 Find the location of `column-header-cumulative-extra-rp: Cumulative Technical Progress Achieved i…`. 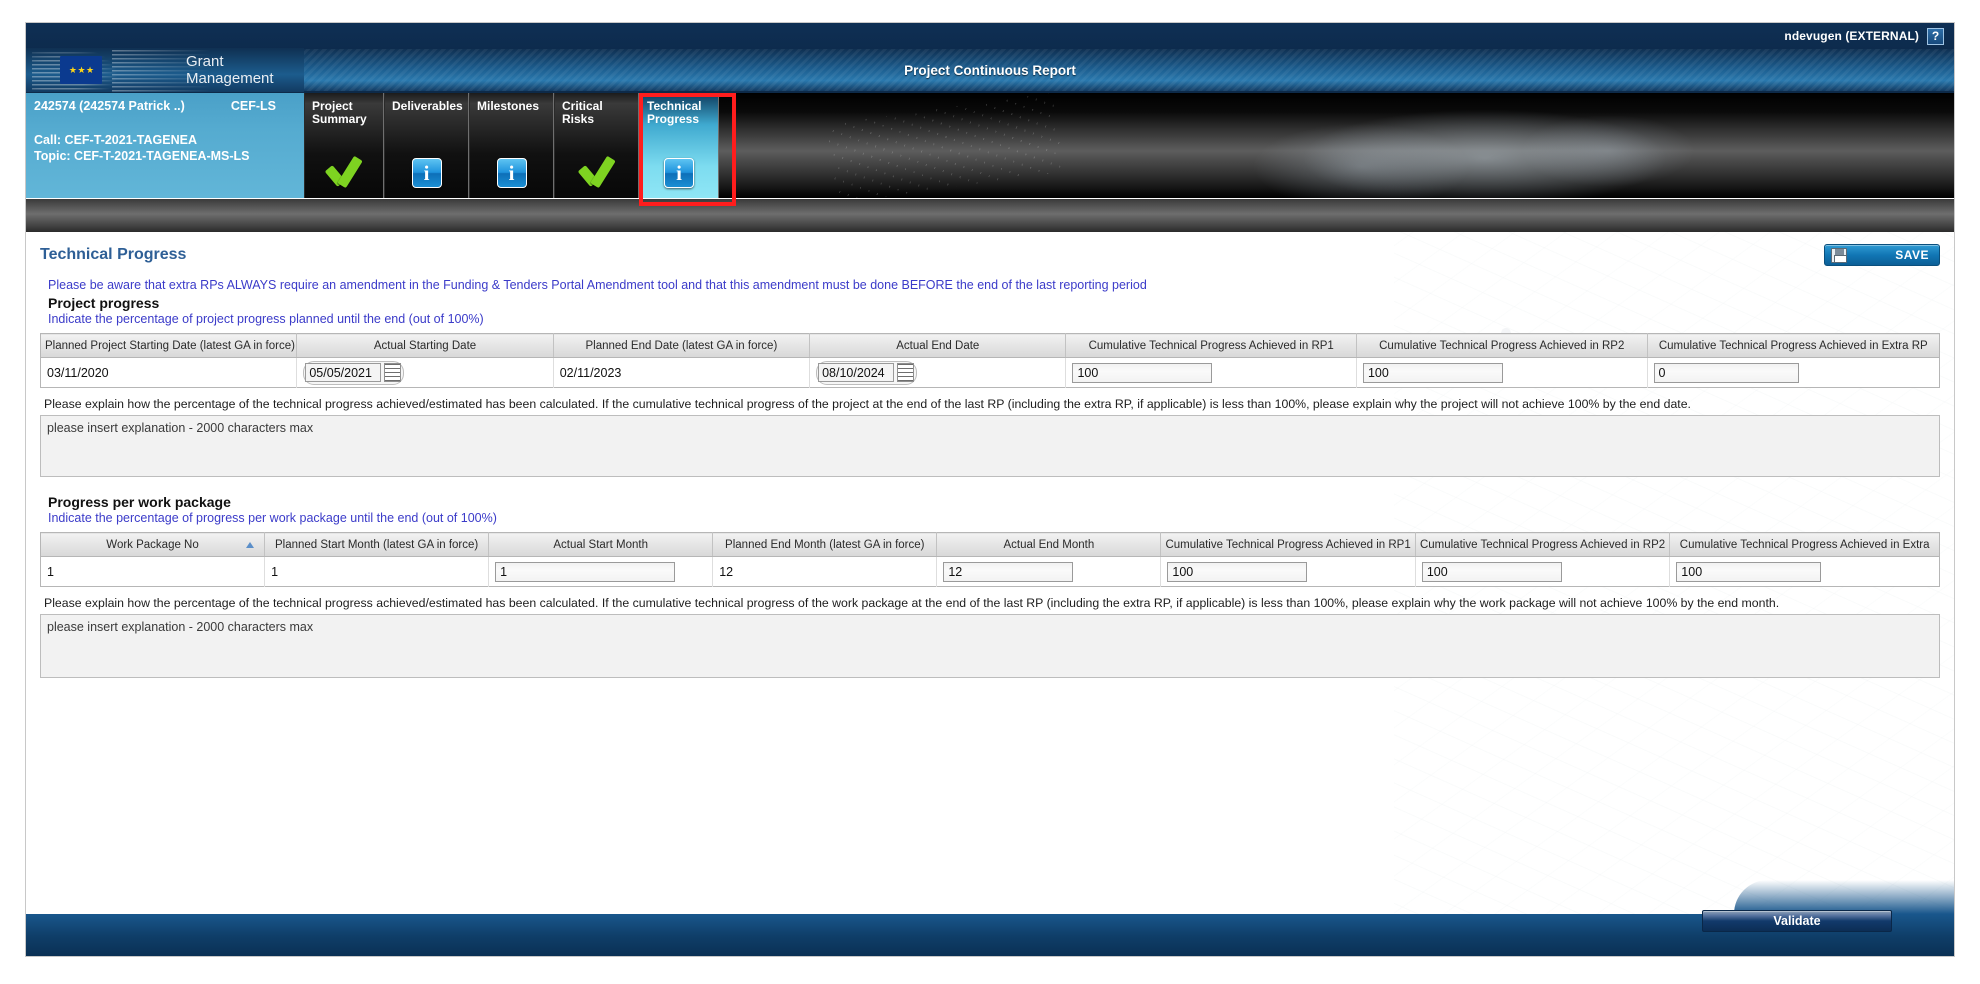

column-header-cumulative-extra-rp: Cumulative Technical Progress Achieved i… is located at coordinates (1793, 345).